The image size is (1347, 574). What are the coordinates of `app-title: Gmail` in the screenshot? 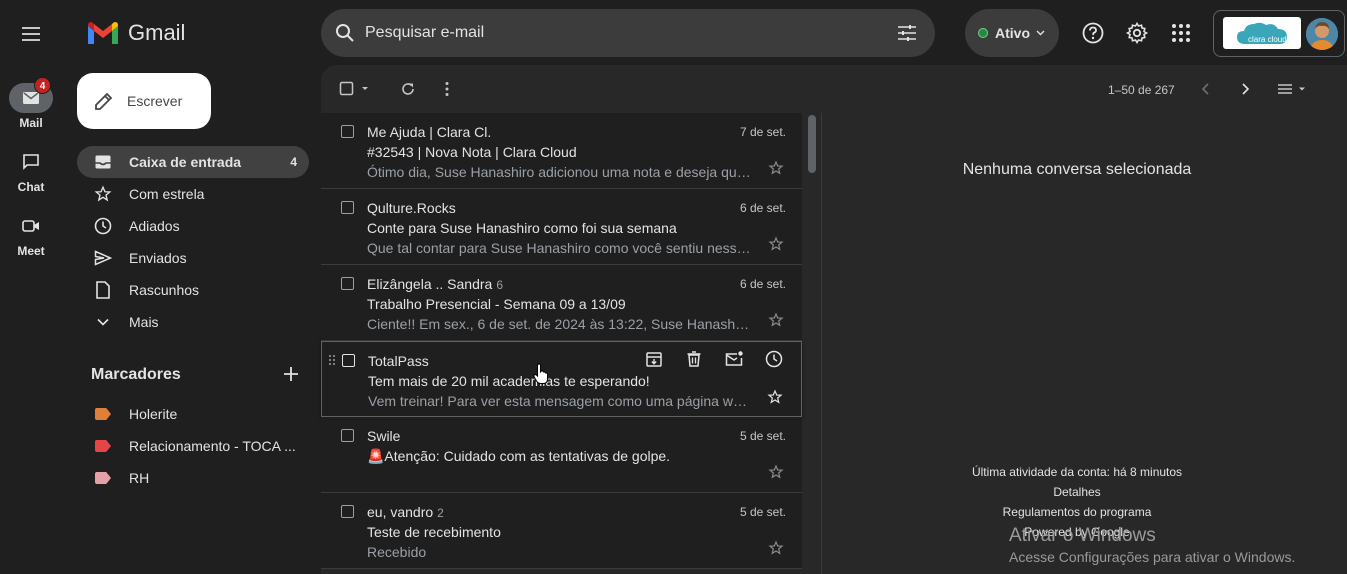 It's located at (157, 32).